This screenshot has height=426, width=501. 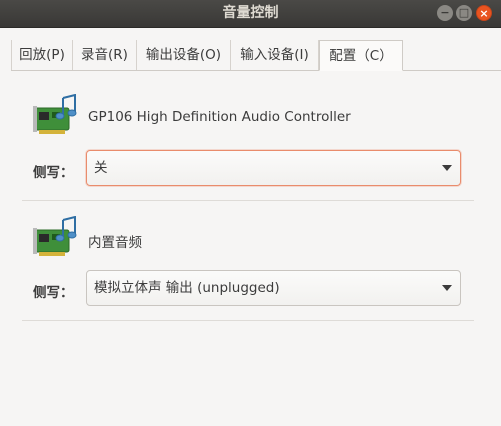 I want to click on close-button: ×, so click(x=484, y=13).